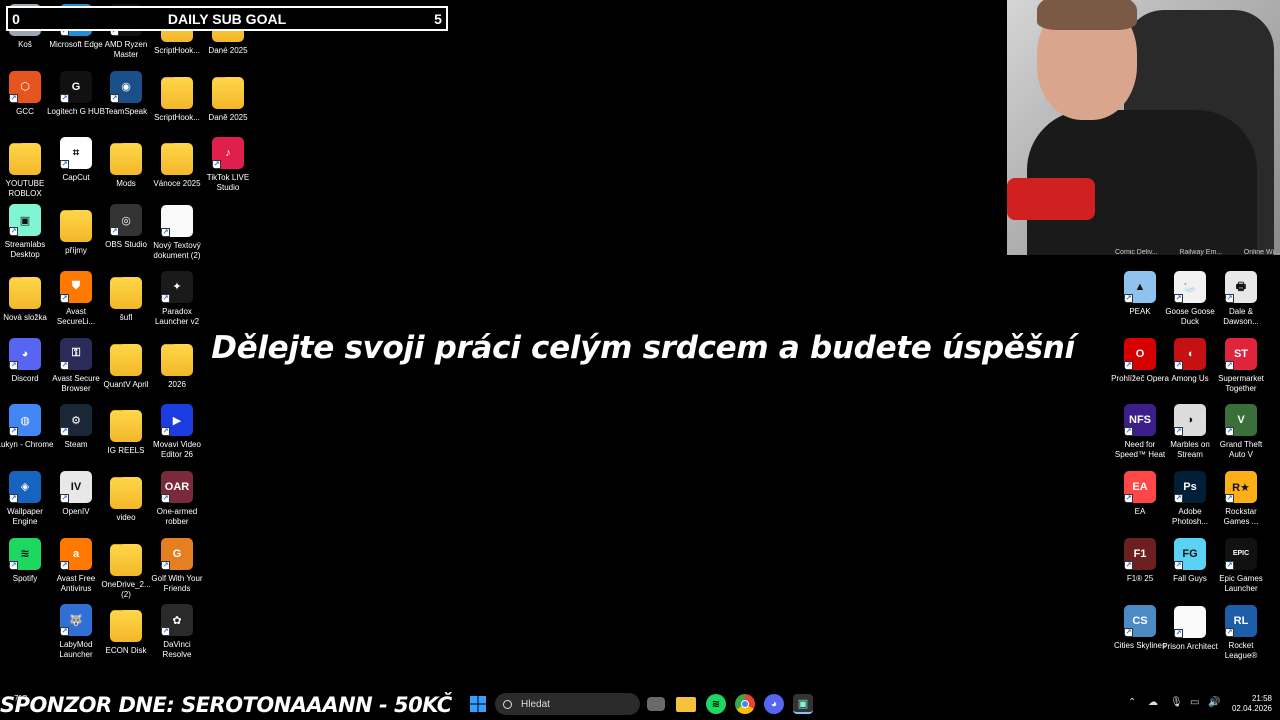 This screenshot has height=720, width=1280. I want to click on shortcut-label: ECON Disk, so click(126, 651).